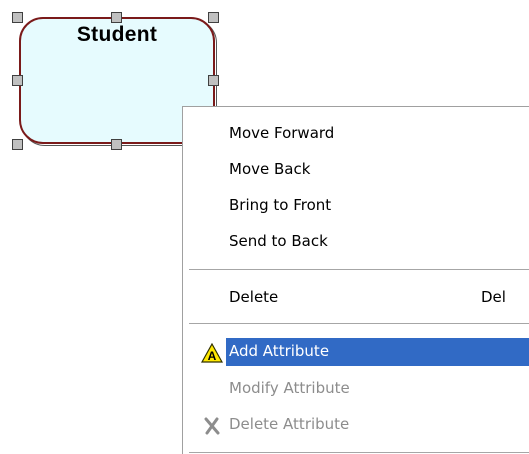 The image size is (529, 454). What do you see at coordinates (117, 34) in the screenshot?
I see `entity-title: Student` at bounding box center [117, 34].